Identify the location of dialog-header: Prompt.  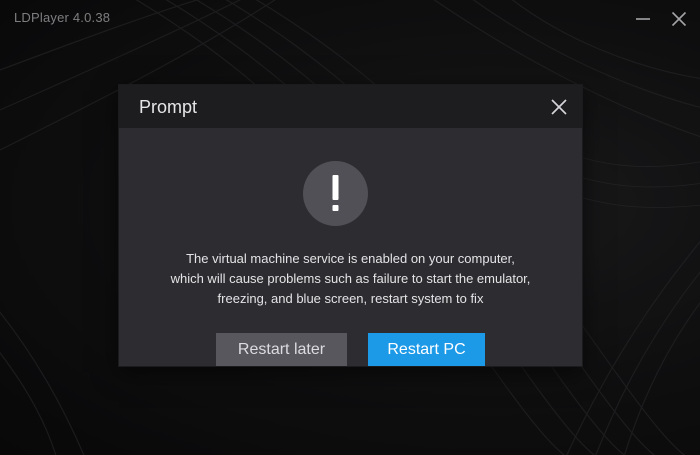
(350, 106).